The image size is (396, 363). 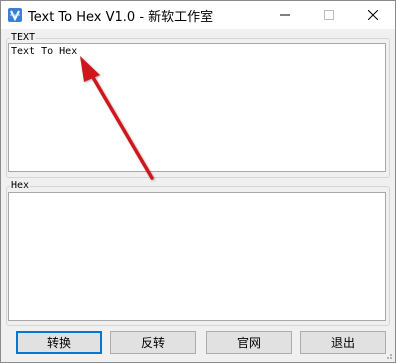 What do you see at coordinates (249, 342) in the screenshot?
I see `website-button: 官网` at bounding box center [249, 342].